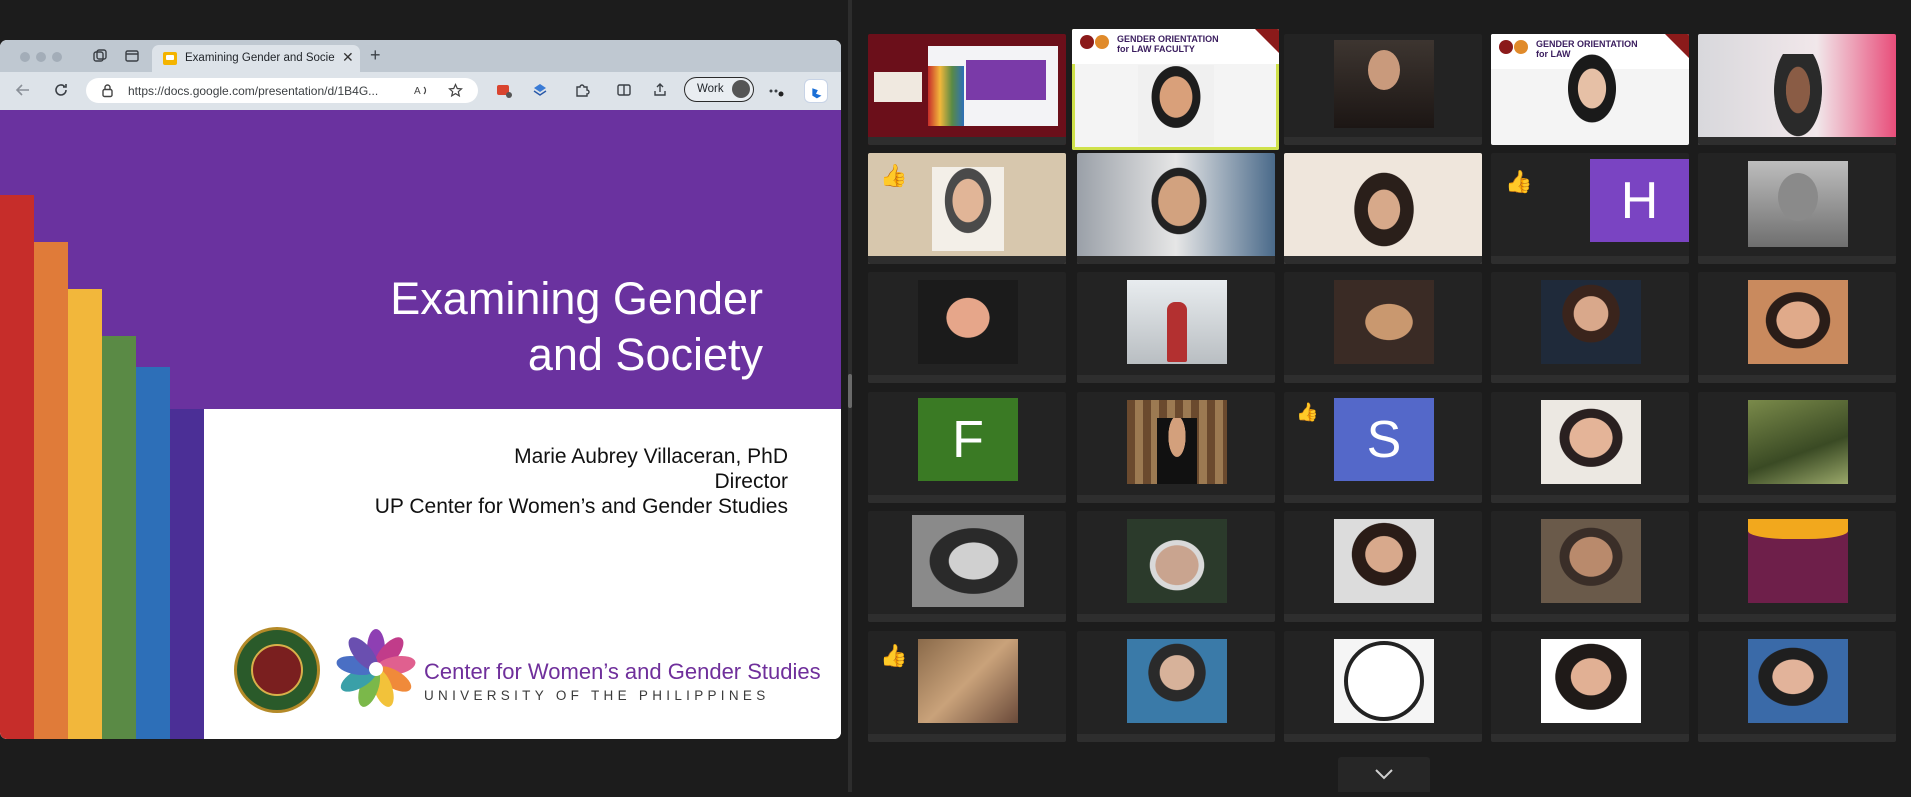 This screenshot has width=1911, height=797. What do you see at coordinates (1176, 105) in the screenshot?
I see `speaker-video` at bounding box center [1176, 105].